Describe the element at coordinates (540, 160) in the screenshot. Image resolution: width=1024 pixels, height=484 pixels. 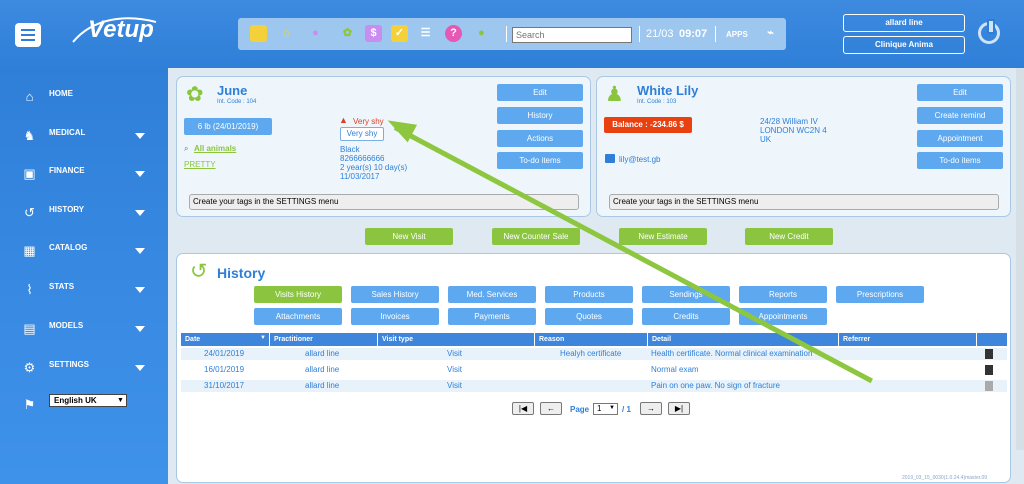
I see `patient-todo-button: To-do items` at that location.